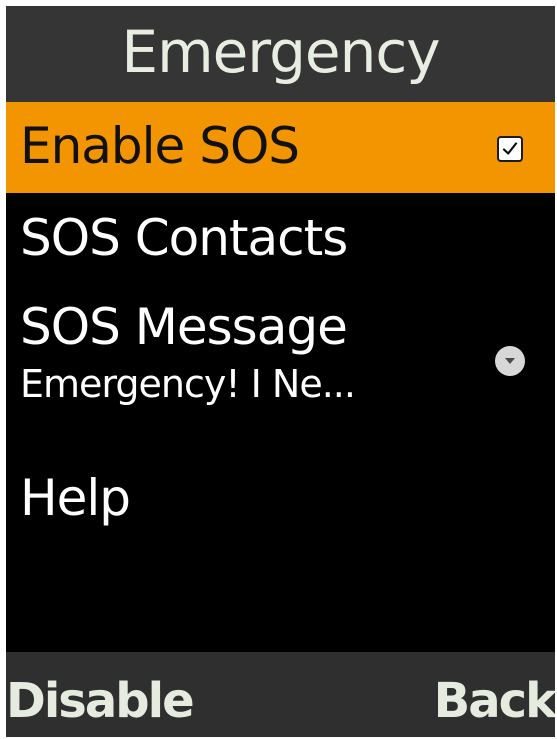 This screenshot has height=739, width=557. What do you see at coordinates (494, 694) in the screenshot?
I see `back-softkey: Back` at bounding box center [494, 694].